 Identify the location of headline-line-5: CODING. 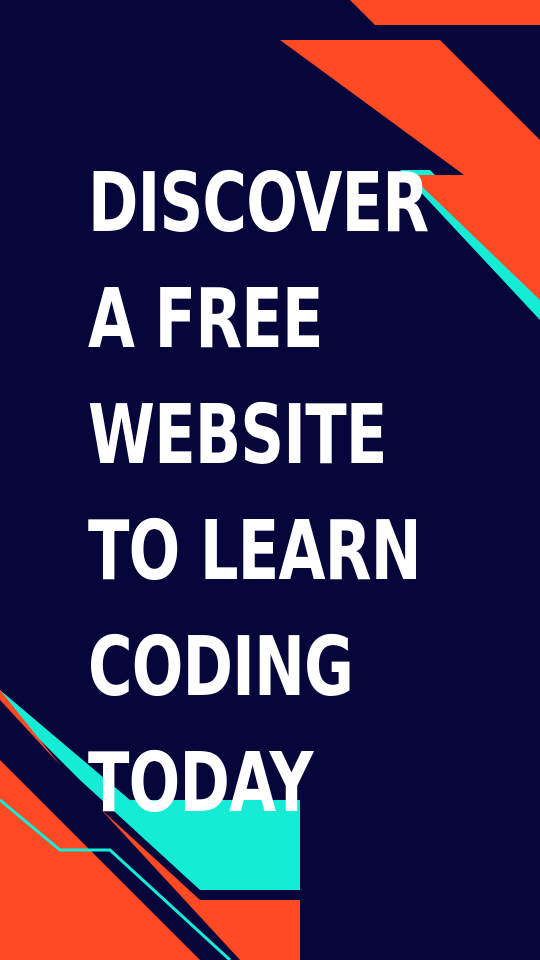
(221, 667).